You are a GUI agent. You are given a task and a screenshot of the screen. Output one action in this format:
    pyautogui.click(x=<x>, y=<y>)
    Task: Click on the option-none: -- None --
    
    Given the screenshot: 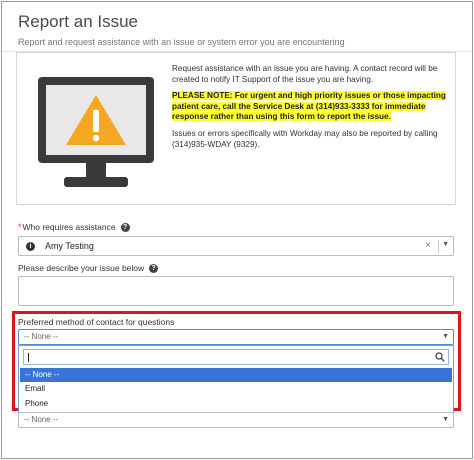 What is the action you would take?
    pyautogui.click(x=236, y=375)
    